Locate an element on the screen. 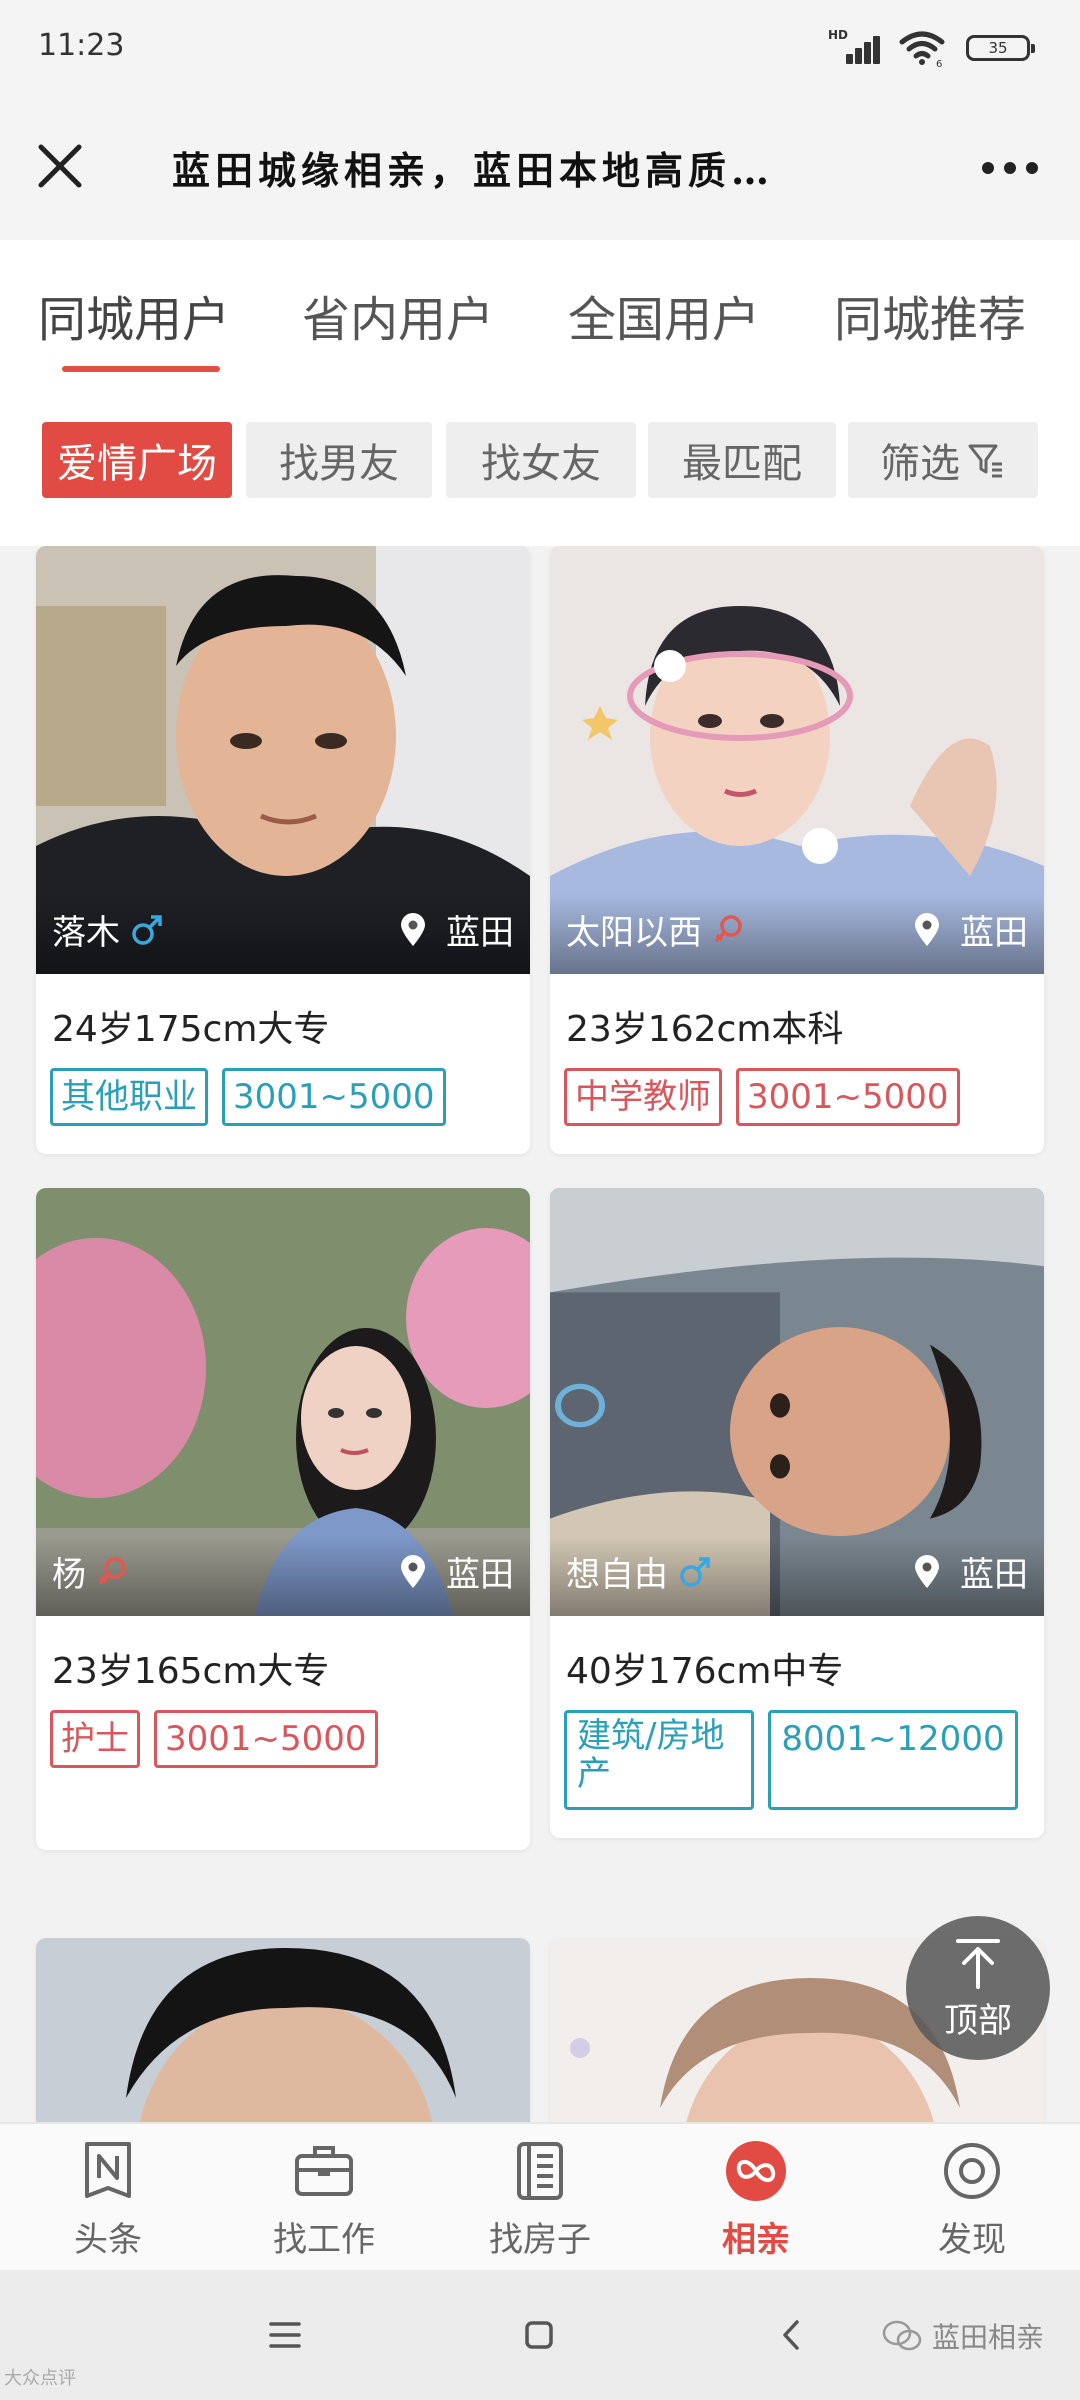 The height and width of the screenshot is (2400, 1080). status-icons: HD 6 35 is located at coordinates (931, 48).